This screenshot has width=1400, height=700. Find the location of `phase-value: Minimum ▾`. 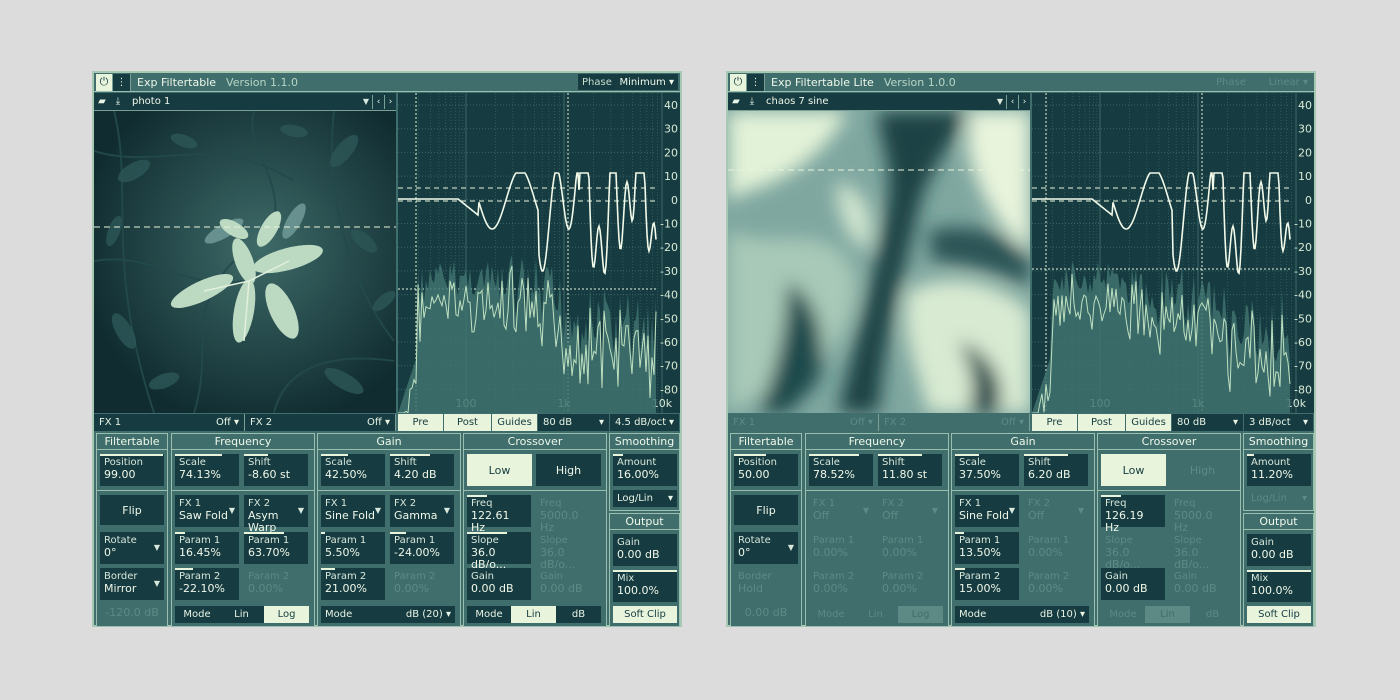

phase-value: Minimum ▾ is located at coordinates (646, 82).